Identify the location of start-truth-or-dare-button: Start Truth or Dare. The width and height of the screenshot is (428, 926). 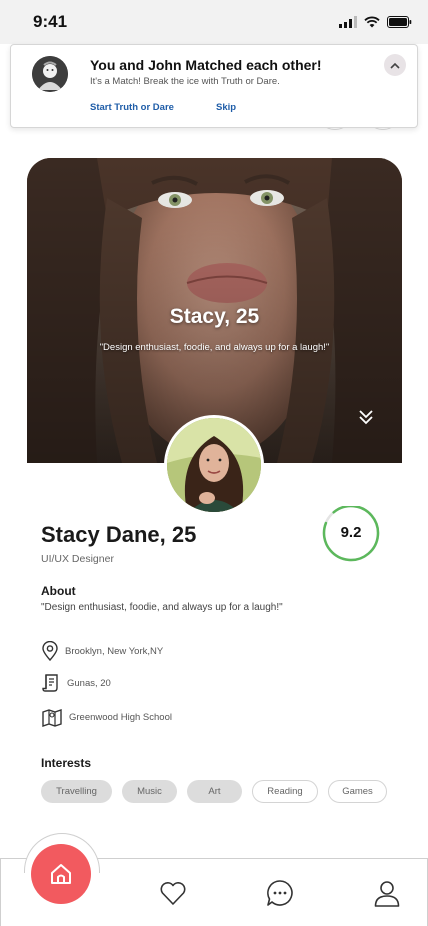
(132, 107).